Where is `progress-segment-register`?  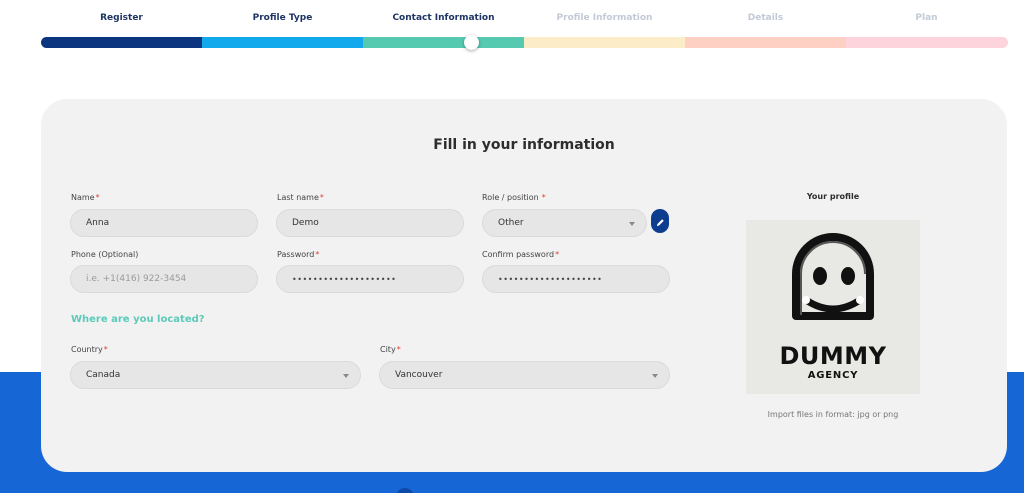
progress-segment-register is located at coordinates (121, 42).